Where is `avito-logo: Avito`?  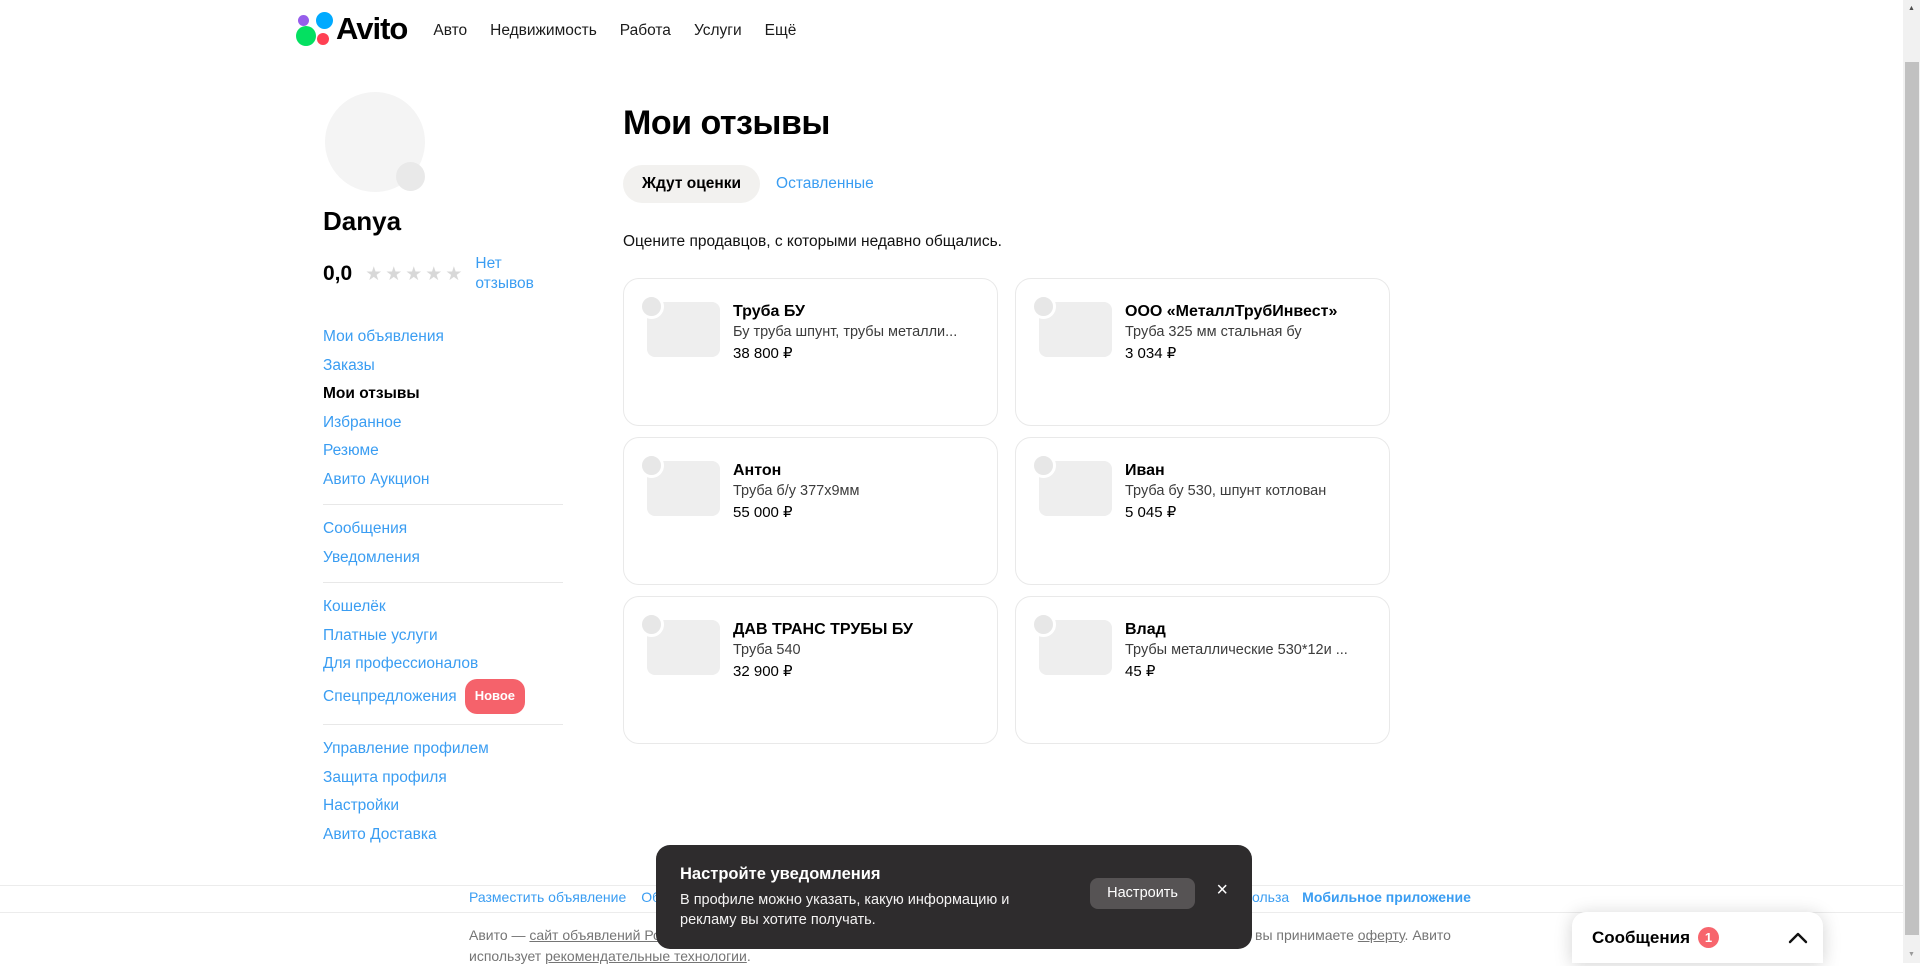
avito-logo: Avito is located at coordinates (352, 29).